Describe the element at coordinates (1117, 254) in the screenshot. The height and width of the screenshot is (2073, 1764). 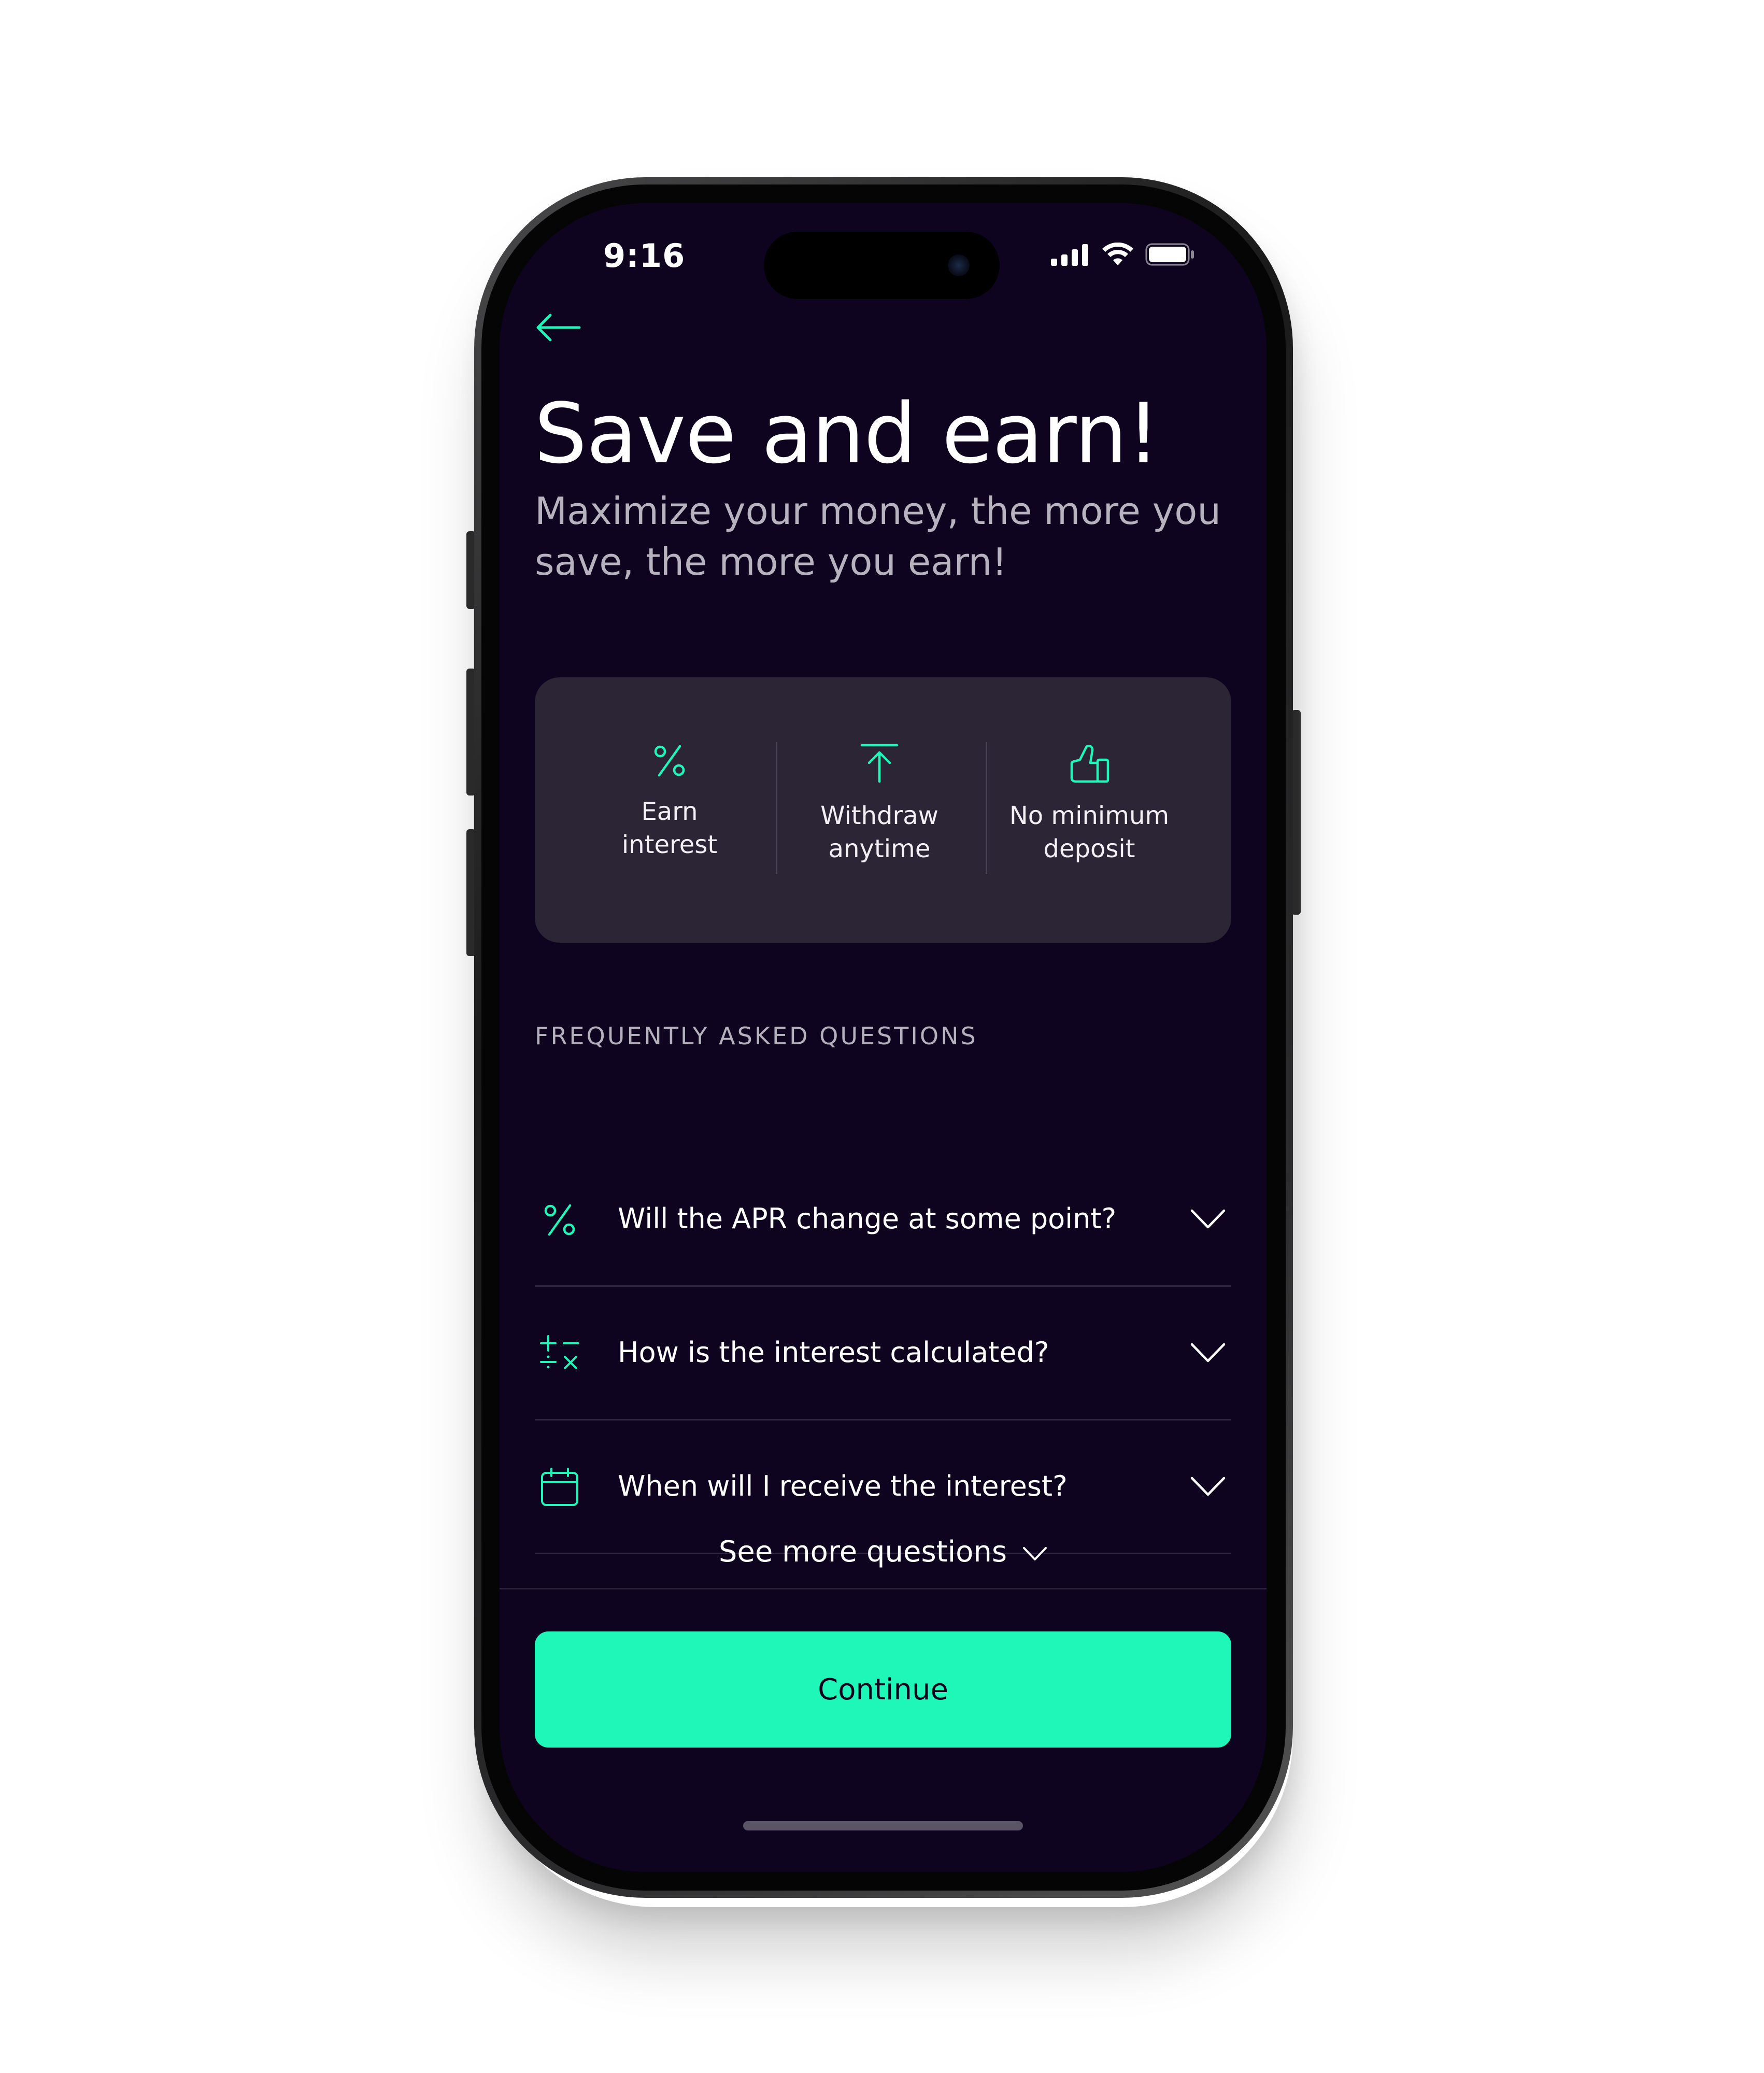
I see `wifi-icon` at that location.